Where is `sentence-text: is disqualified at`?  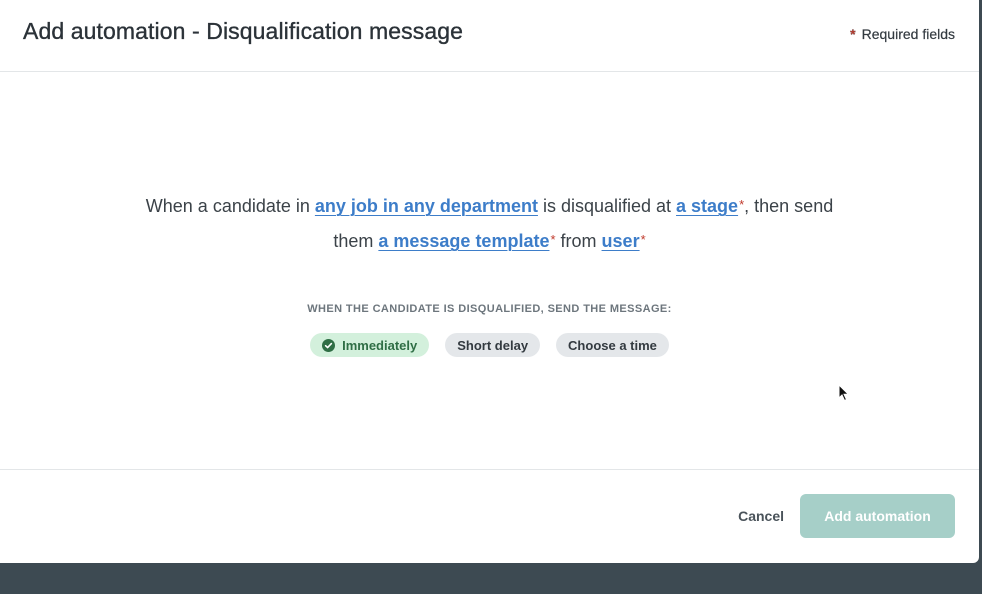
sentence-text: is disqualified at is located at coordinates (607, 206).